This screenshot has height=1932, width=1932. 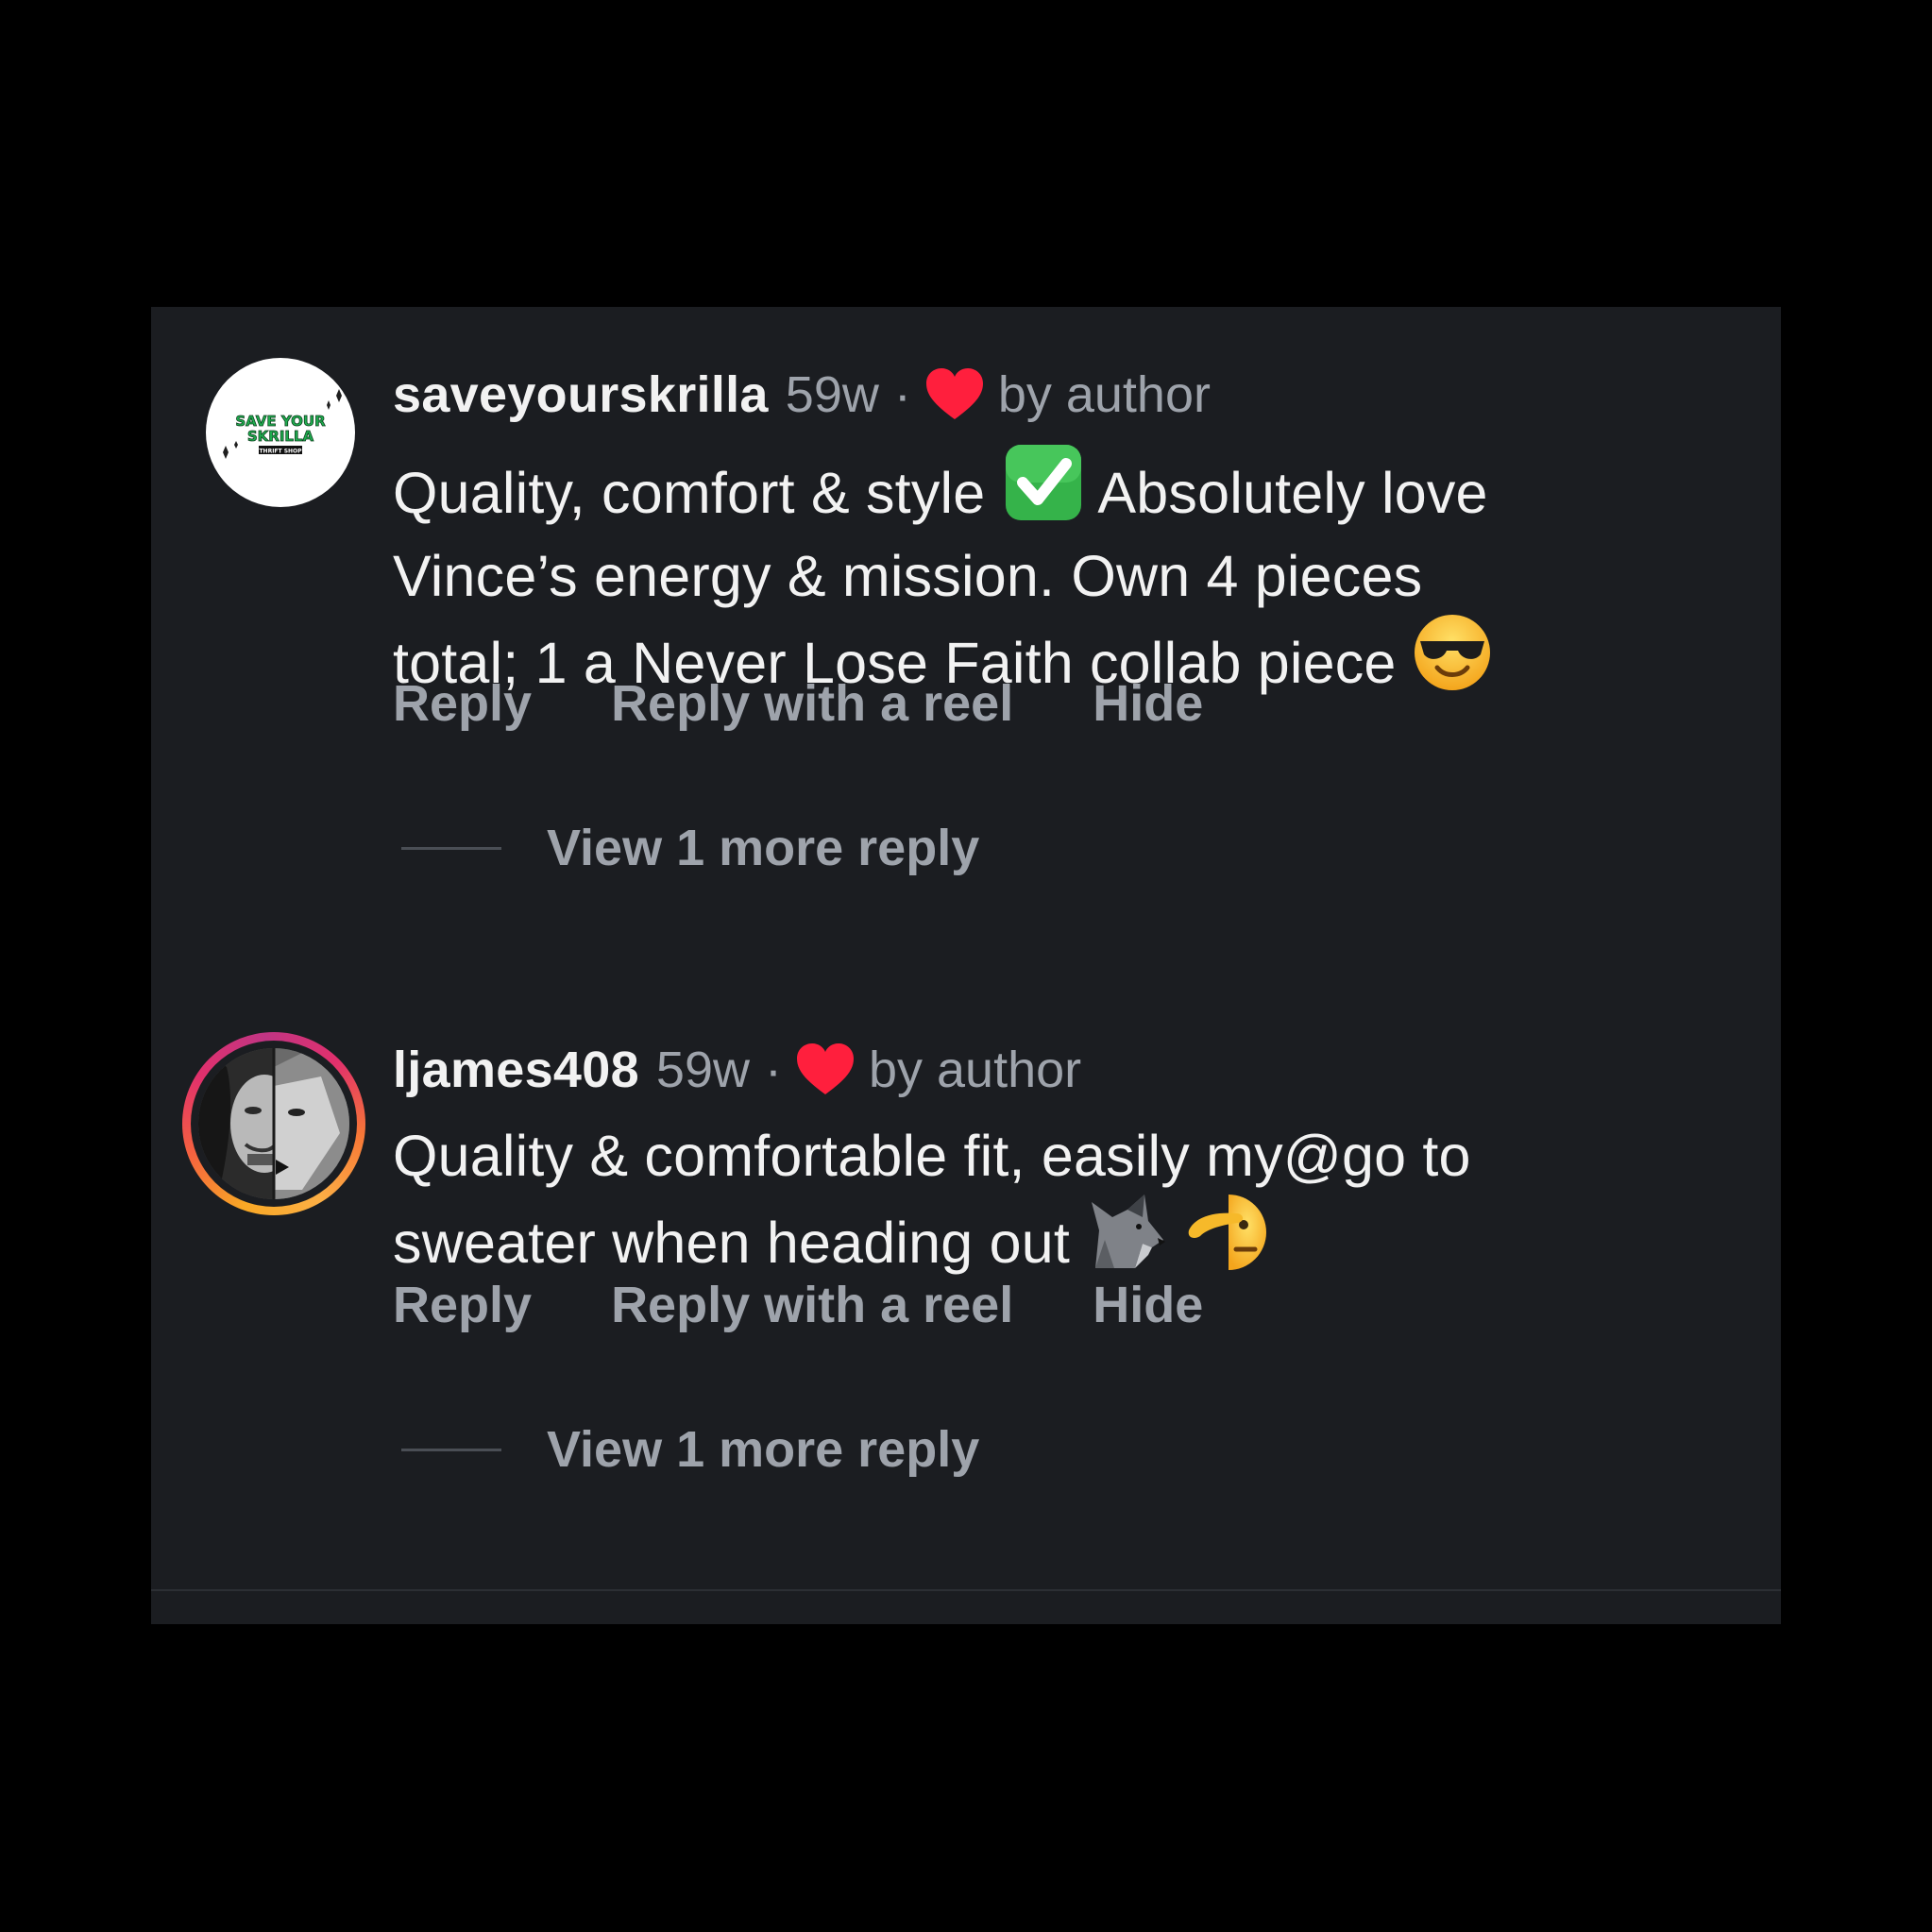 What do you see at coordinates (689, 493) in the screenshot?
I see `comment-line: Quality, comfort & style` at bounding box center [689, 493].